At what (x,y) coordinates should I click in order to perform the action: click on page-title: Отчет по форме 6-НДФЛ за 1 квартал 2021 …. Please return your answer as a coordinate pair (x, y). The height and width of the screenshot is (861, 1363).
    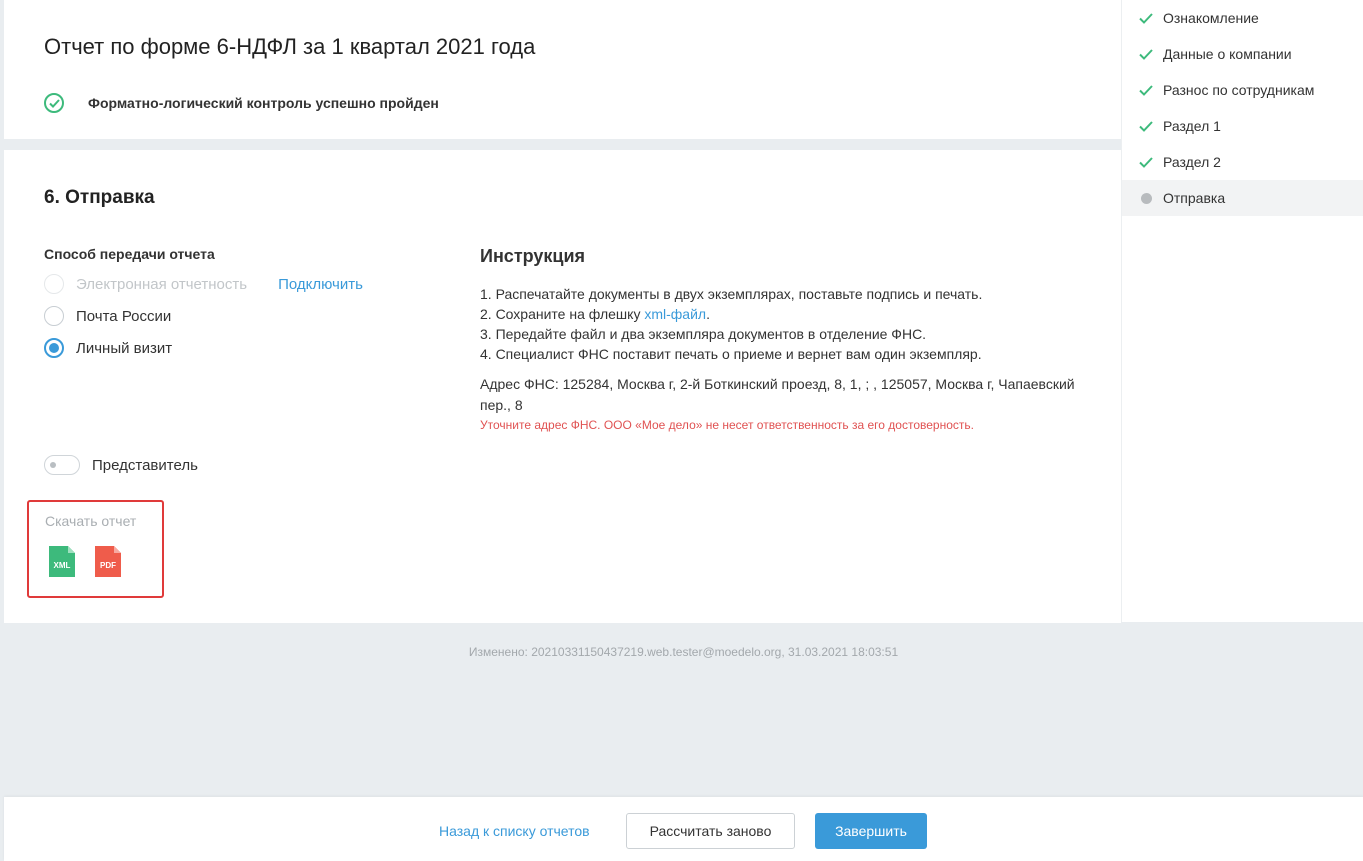
    Looking at the image, I should click on (290, 46).